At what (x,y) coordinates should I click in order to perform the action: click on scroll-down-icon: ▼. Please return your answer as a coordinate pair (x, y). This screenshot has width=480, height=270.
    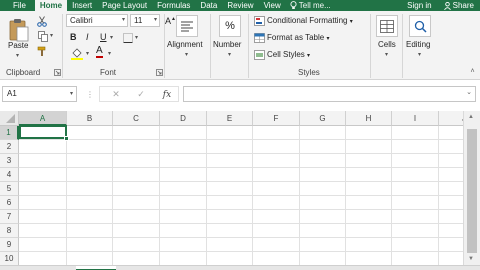
    Looking at the image, I should click on (471, 259).